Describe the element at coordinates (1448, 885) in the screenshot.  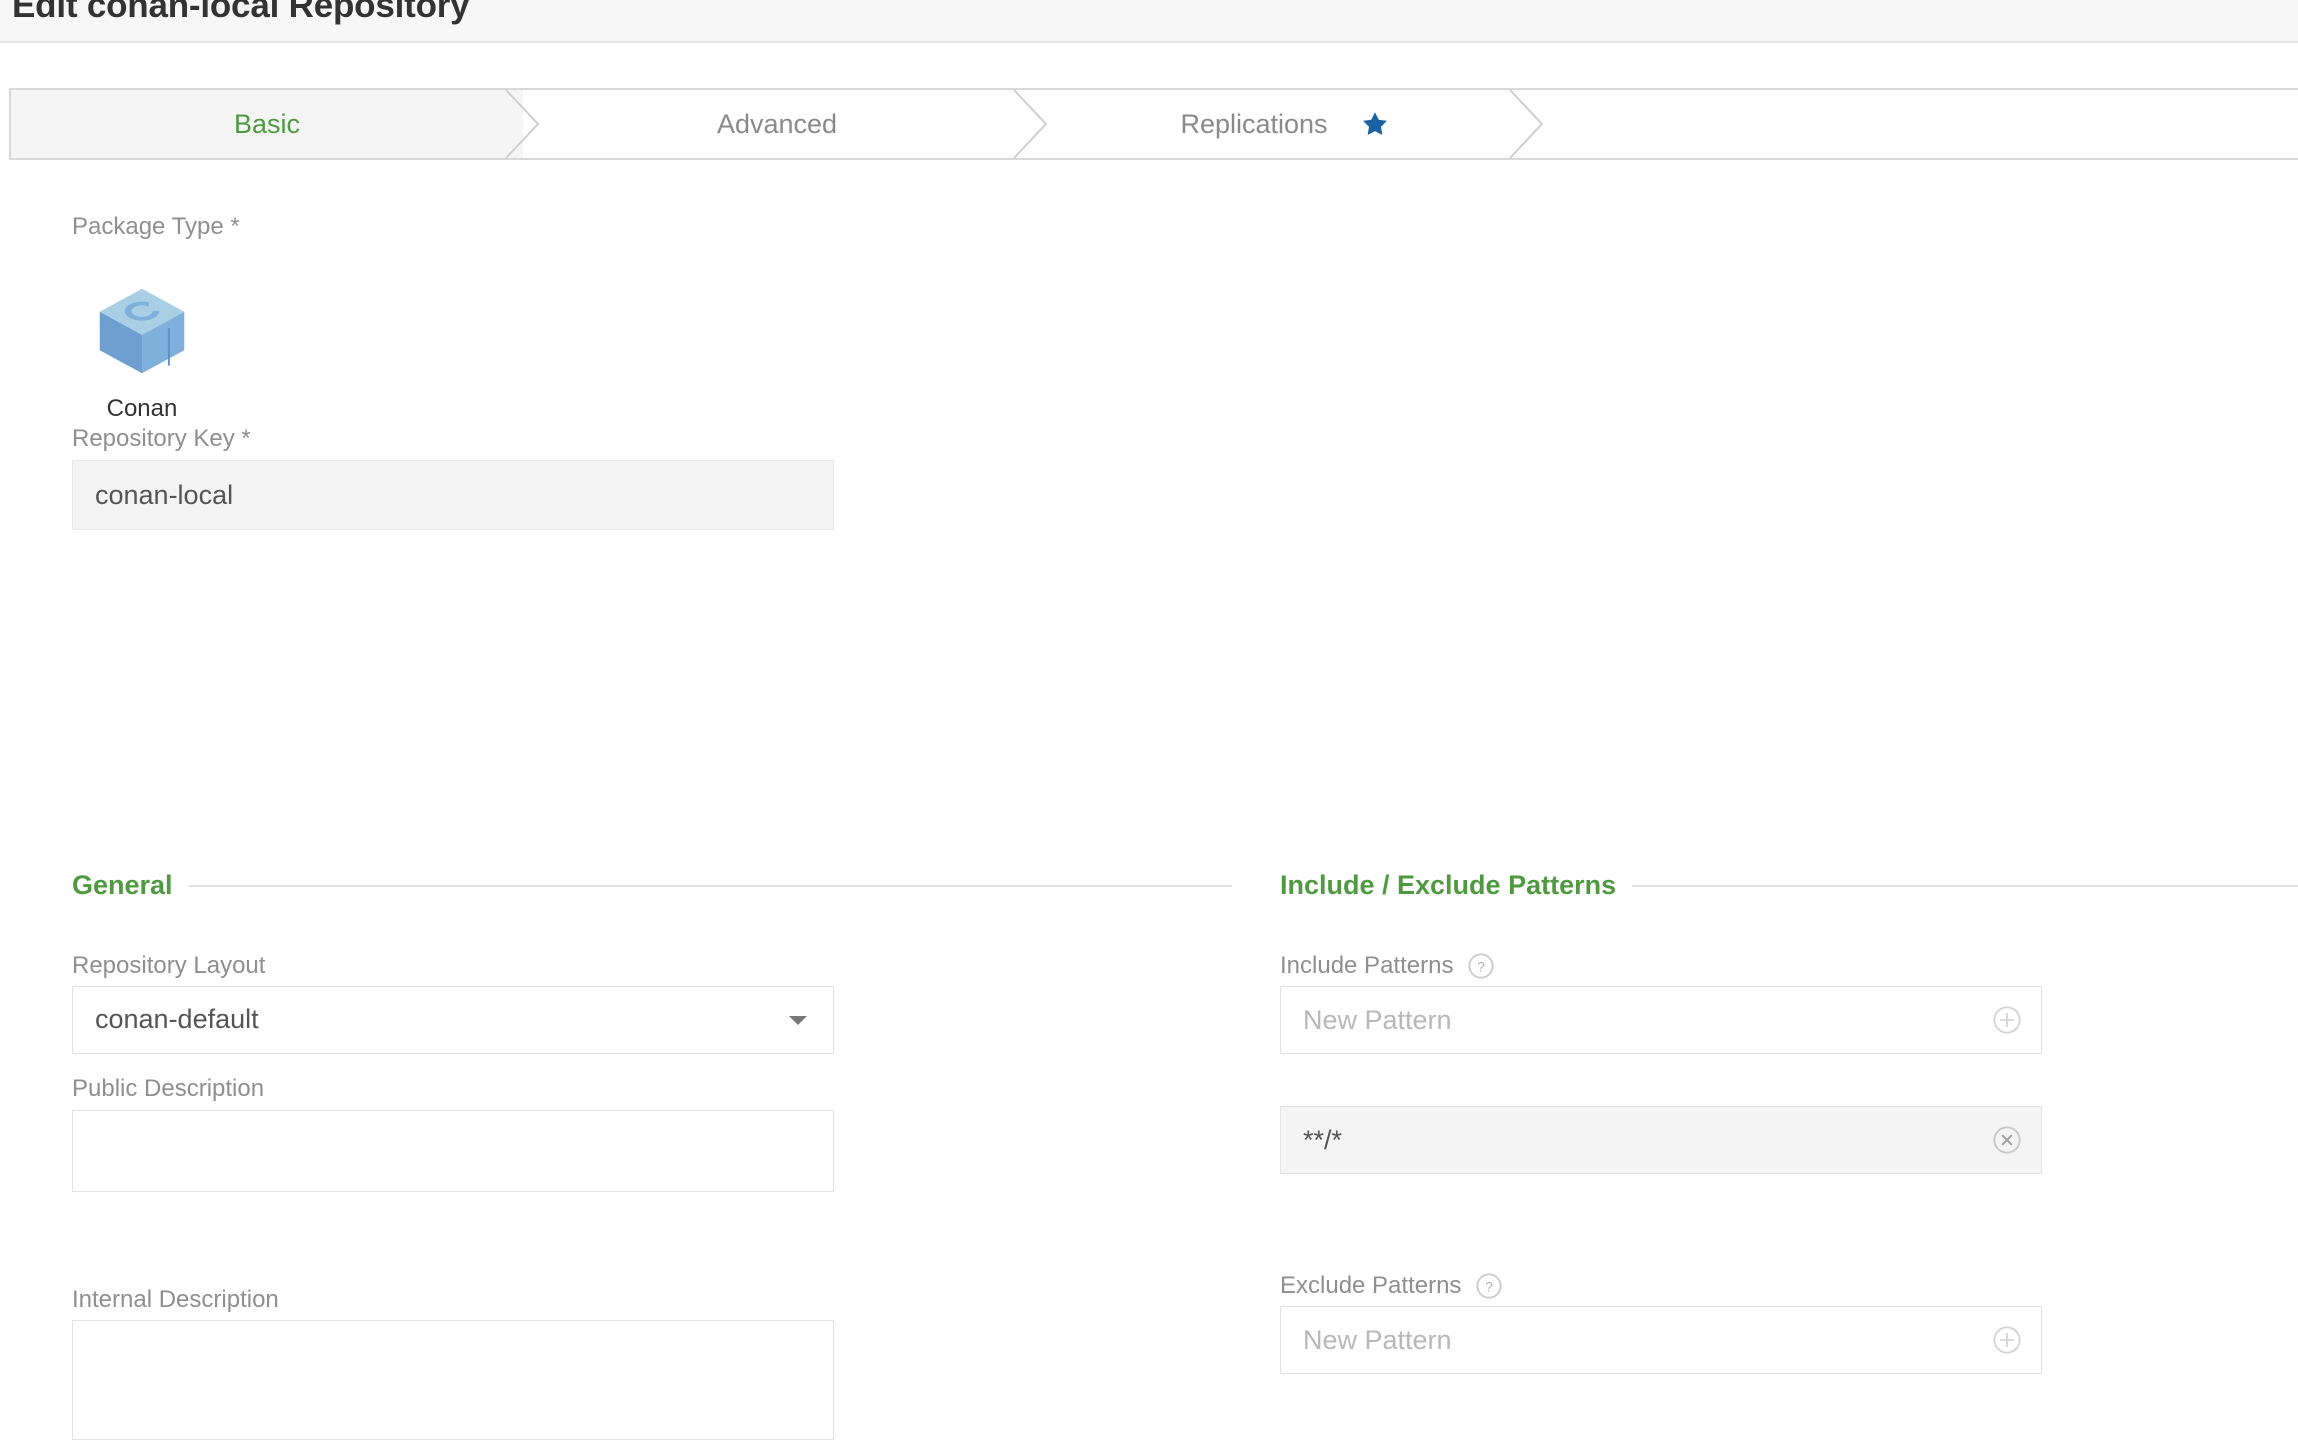
I see `section-patterns-title: Include / Exclude Patterns` at that location.